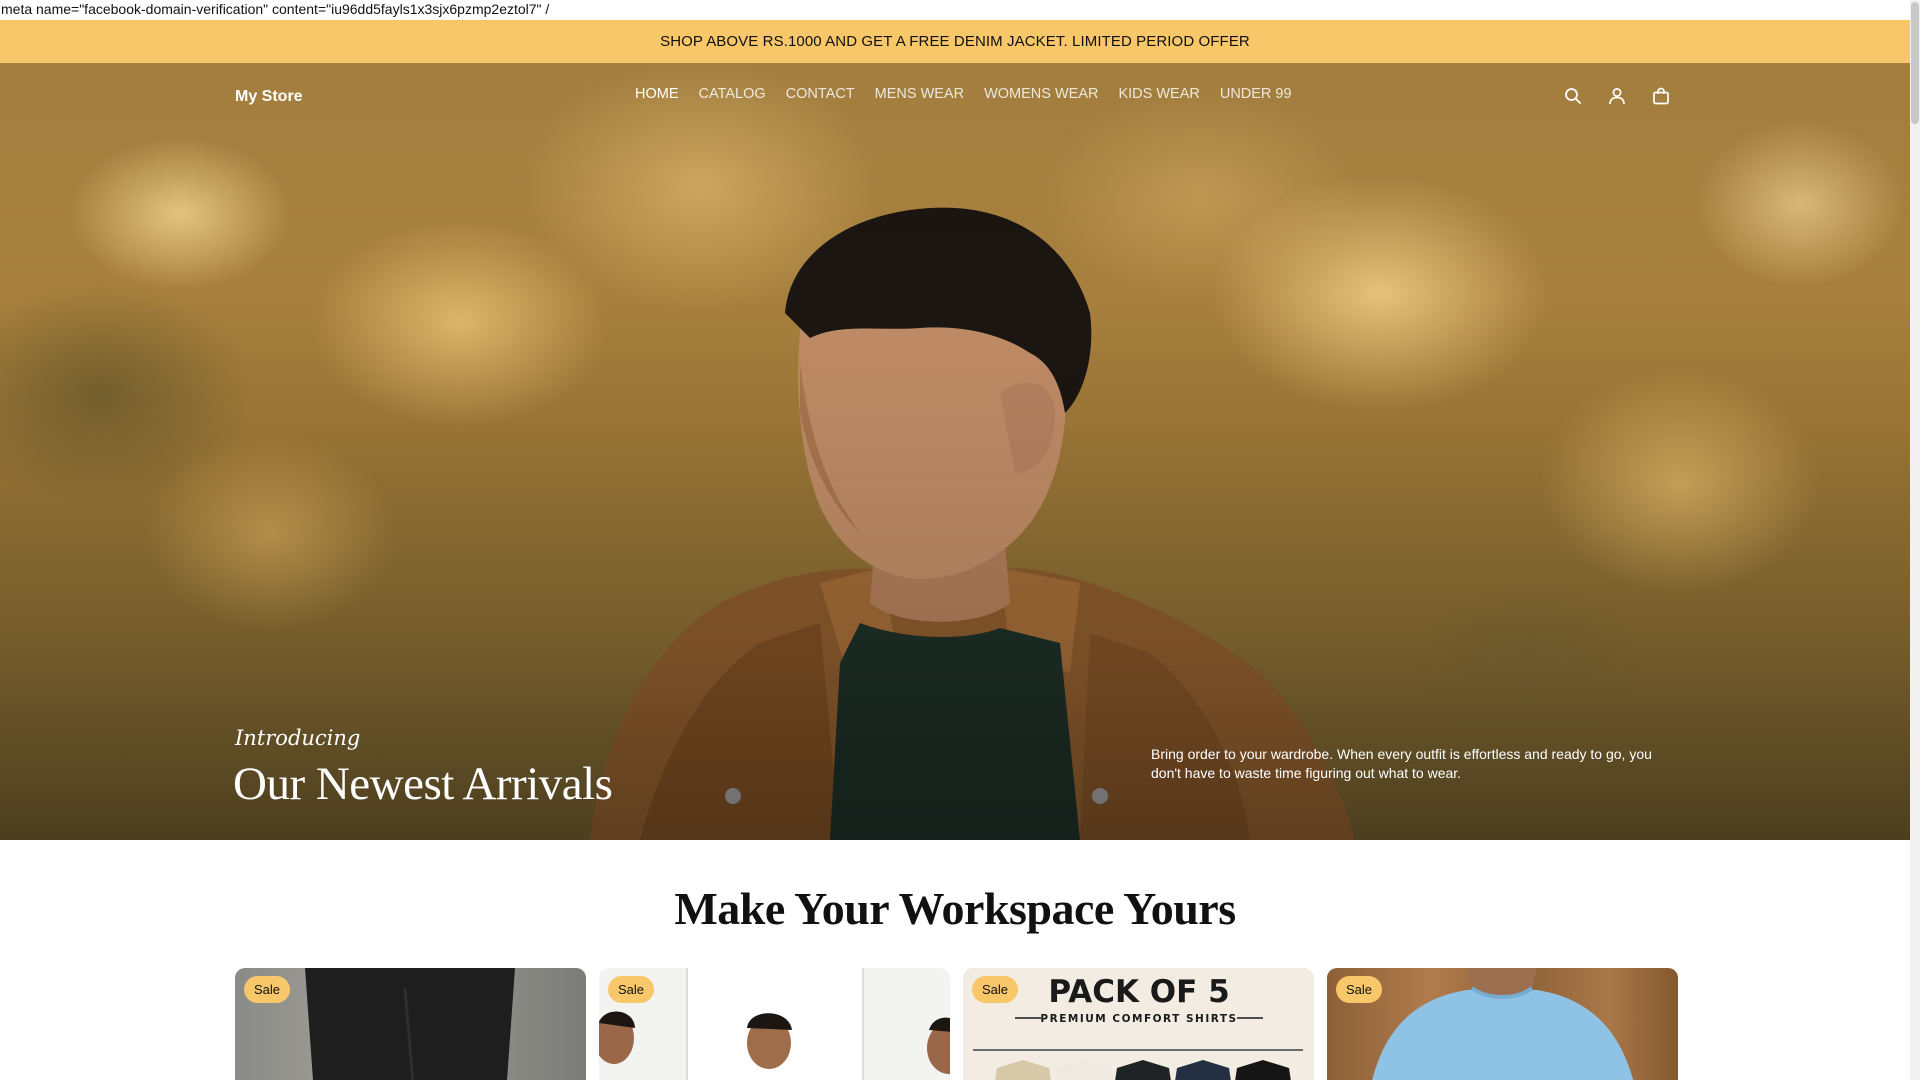 This screenshot has height=1080, width=1920. I want to click on collection-title: Make Your Workspace Yours, so click(955, 908).